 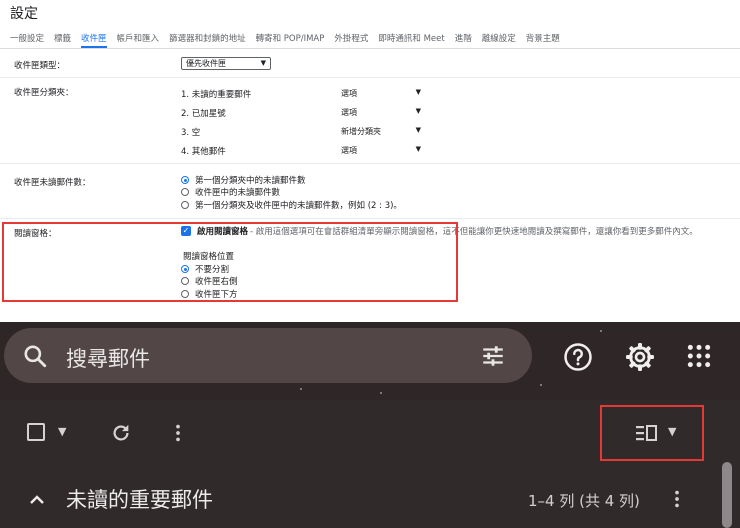 What do you see at coordinates (24, 14) in the screenshot?
I see `page-title: 設定` at bounding box center [24, 14].